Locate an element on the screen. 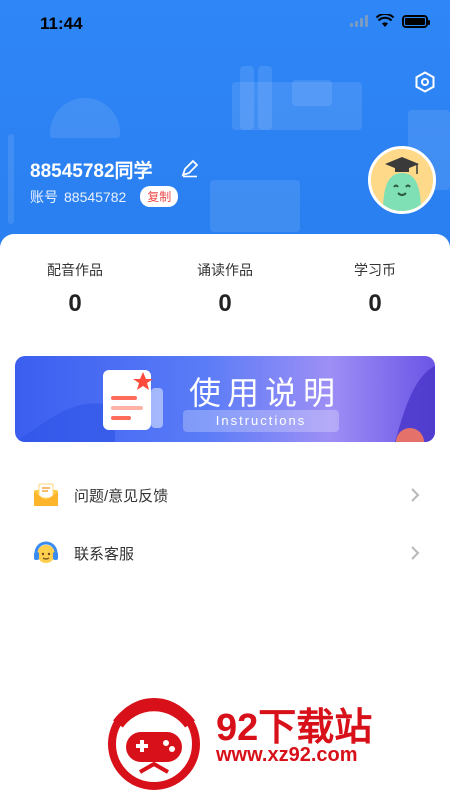  wifi-icon is located at coordinates (385, 20).